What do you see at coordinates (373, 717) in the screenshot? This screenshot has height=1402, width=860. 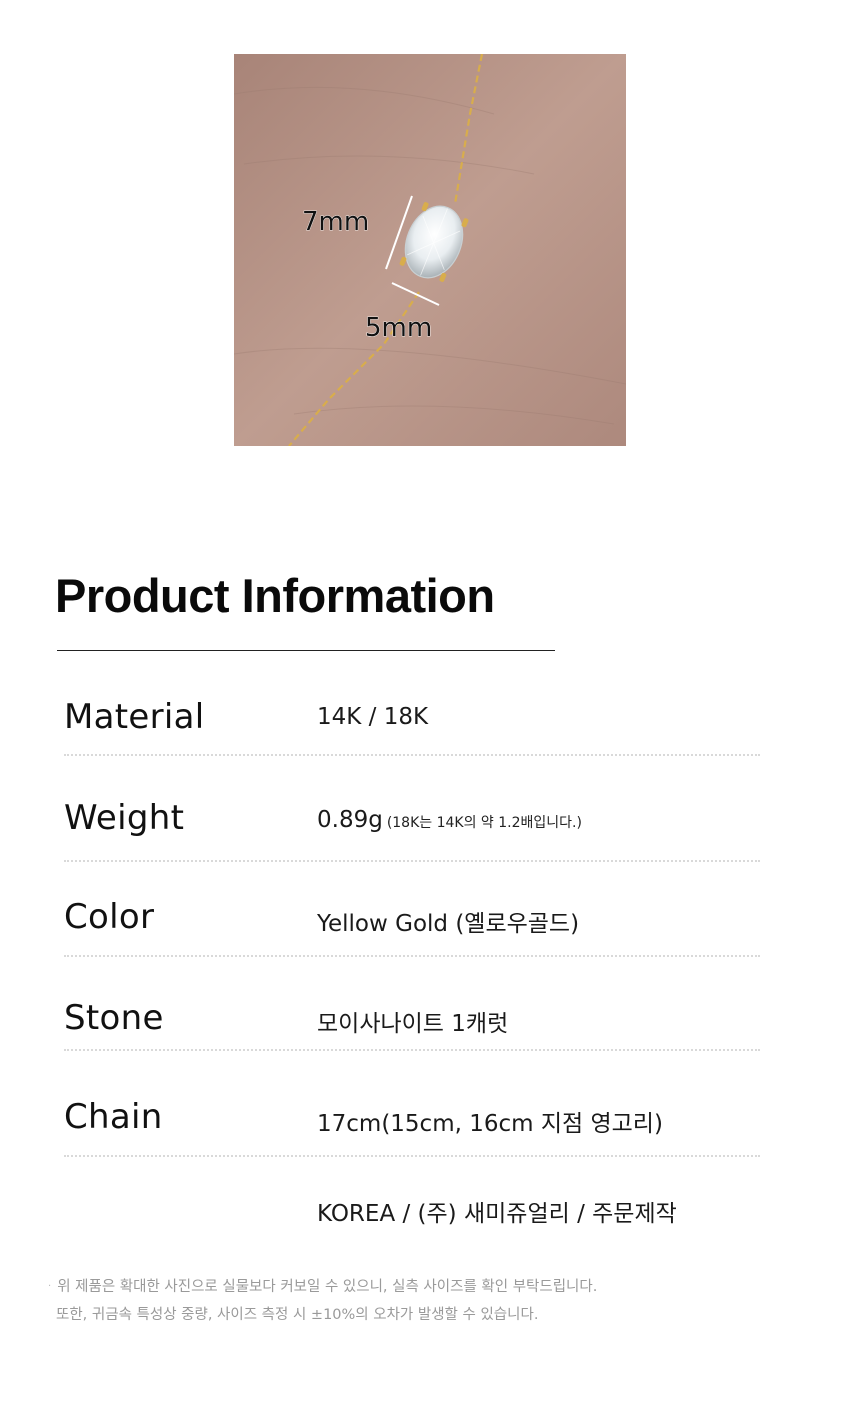 I see `spec-value-material: 14K / 18K` at bounding box center [373, 717].